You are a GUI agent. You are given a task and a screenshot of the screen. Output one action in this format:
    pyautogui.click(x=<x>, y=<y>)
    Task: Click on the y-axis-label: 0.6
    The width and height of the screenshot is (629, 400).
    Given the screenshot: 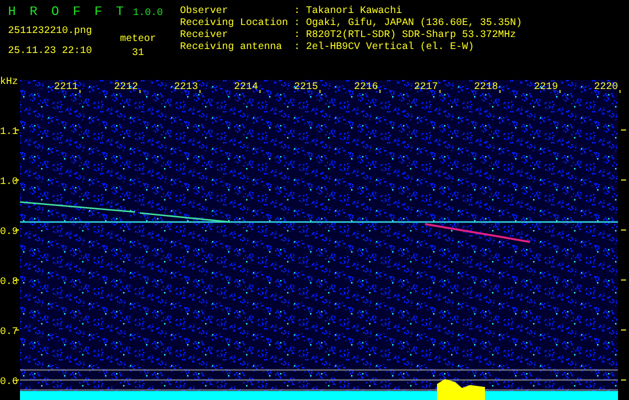 What is the action you would take?
    pyautogui.click(x=9, y=382)
    